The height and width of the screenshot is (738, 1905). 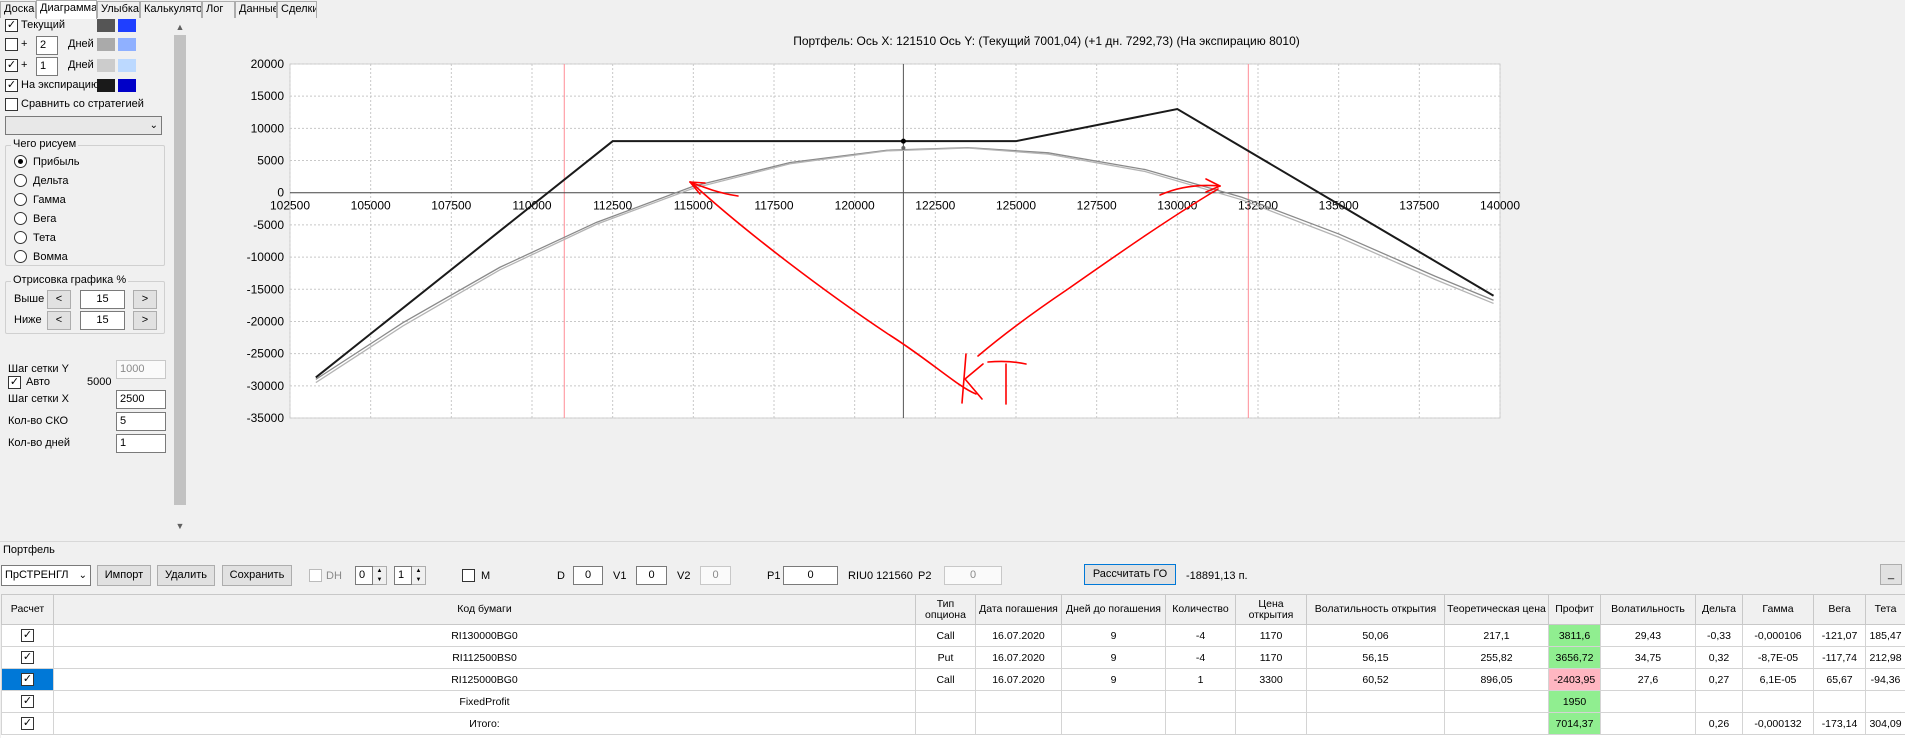 I want to click on scroll-up-icon: ▲, so click(x=180, y=27).